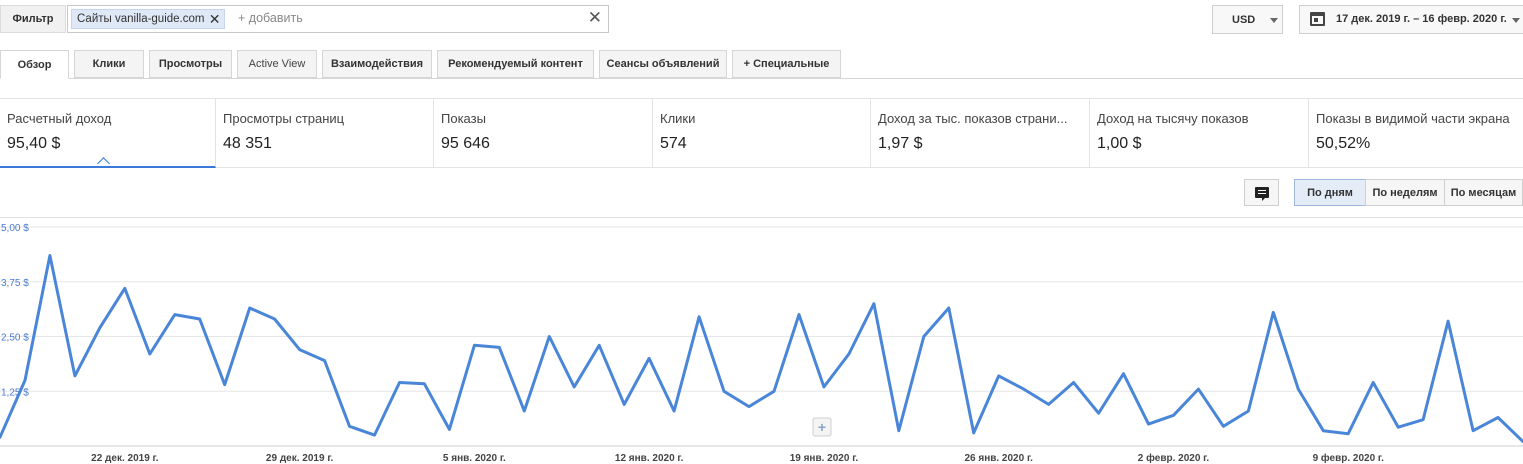 This screenshot has height=464, width=1523. I want to click on granularity-day-button: По дням, so click(1330, 192).